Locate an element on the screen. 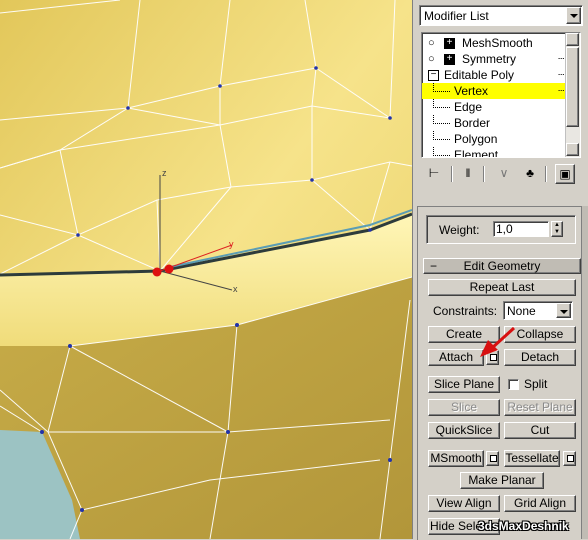 The height and width of the screenshot is (540, 588). spinner-up-icon: ▲ is located at coordinates (557, 225).